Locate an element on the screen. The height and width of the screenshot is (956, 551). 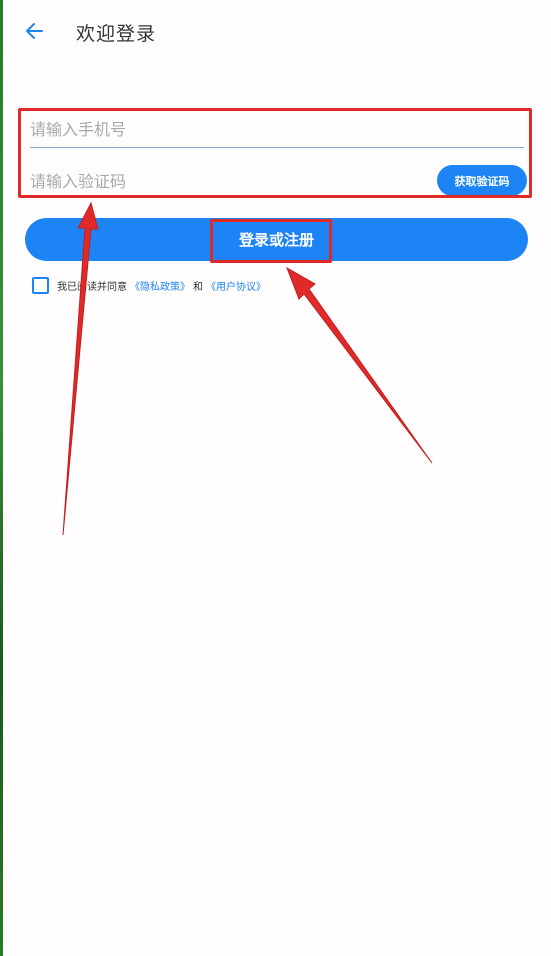
arrow-left-icon is located at coordinates (34, 31).